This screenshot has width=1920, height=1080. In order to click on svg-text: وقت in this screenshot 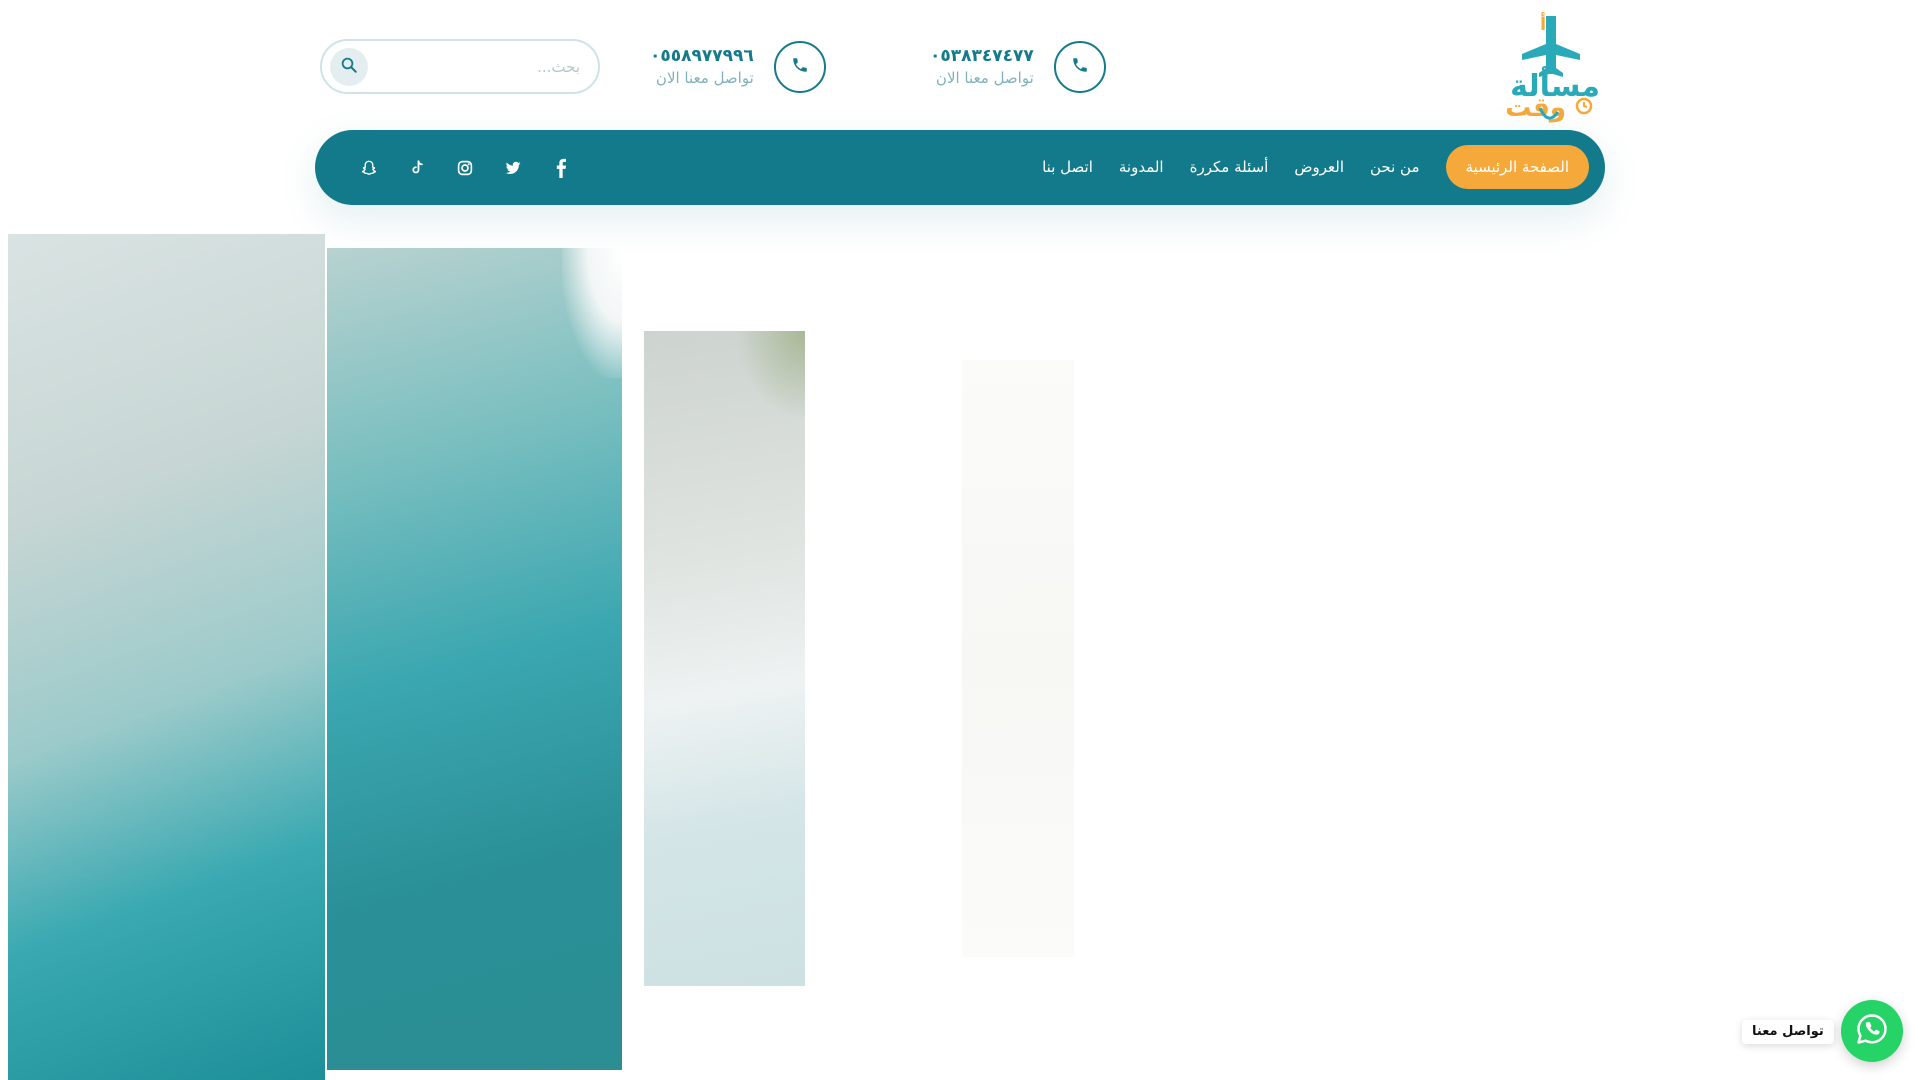, I will do `click(1535, 108)`.